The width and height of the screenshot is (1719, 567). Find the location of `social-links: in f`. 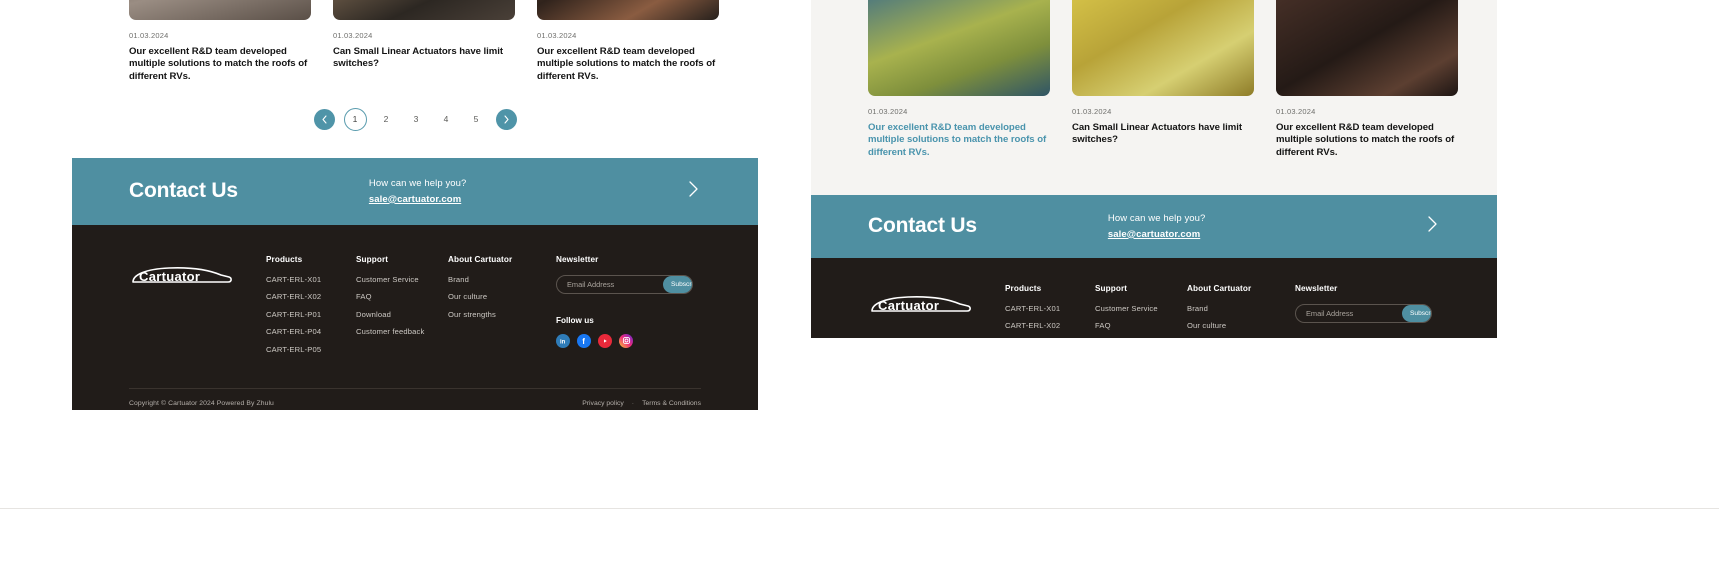

social-links: in f is located at coordinates (631, 340).